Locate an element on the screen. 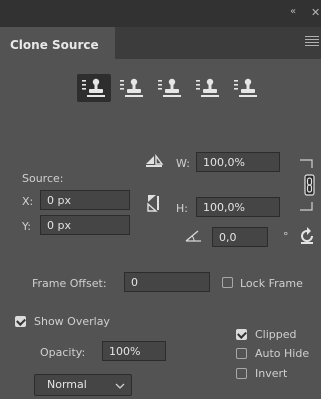  frame-offset-label: Frame Offset: is located at coordinates (69, 283).